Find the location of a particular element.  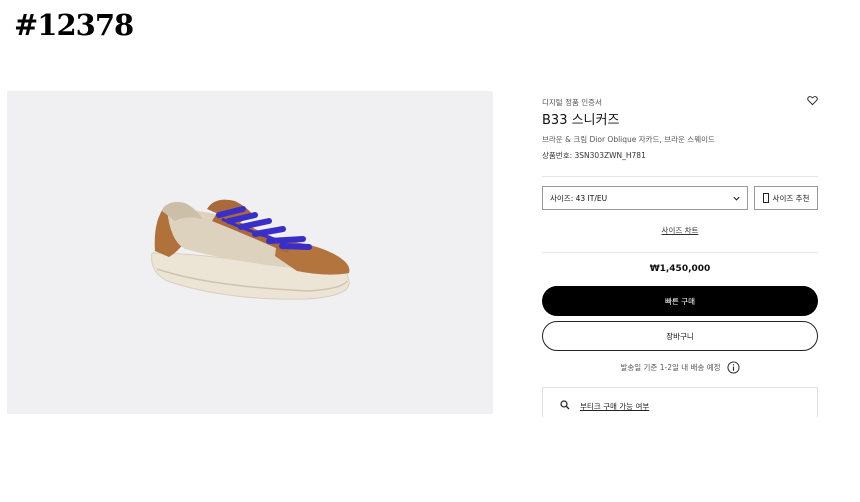

size-recommend-label: 사이즈 추천 is located at coordinates (791, 198).